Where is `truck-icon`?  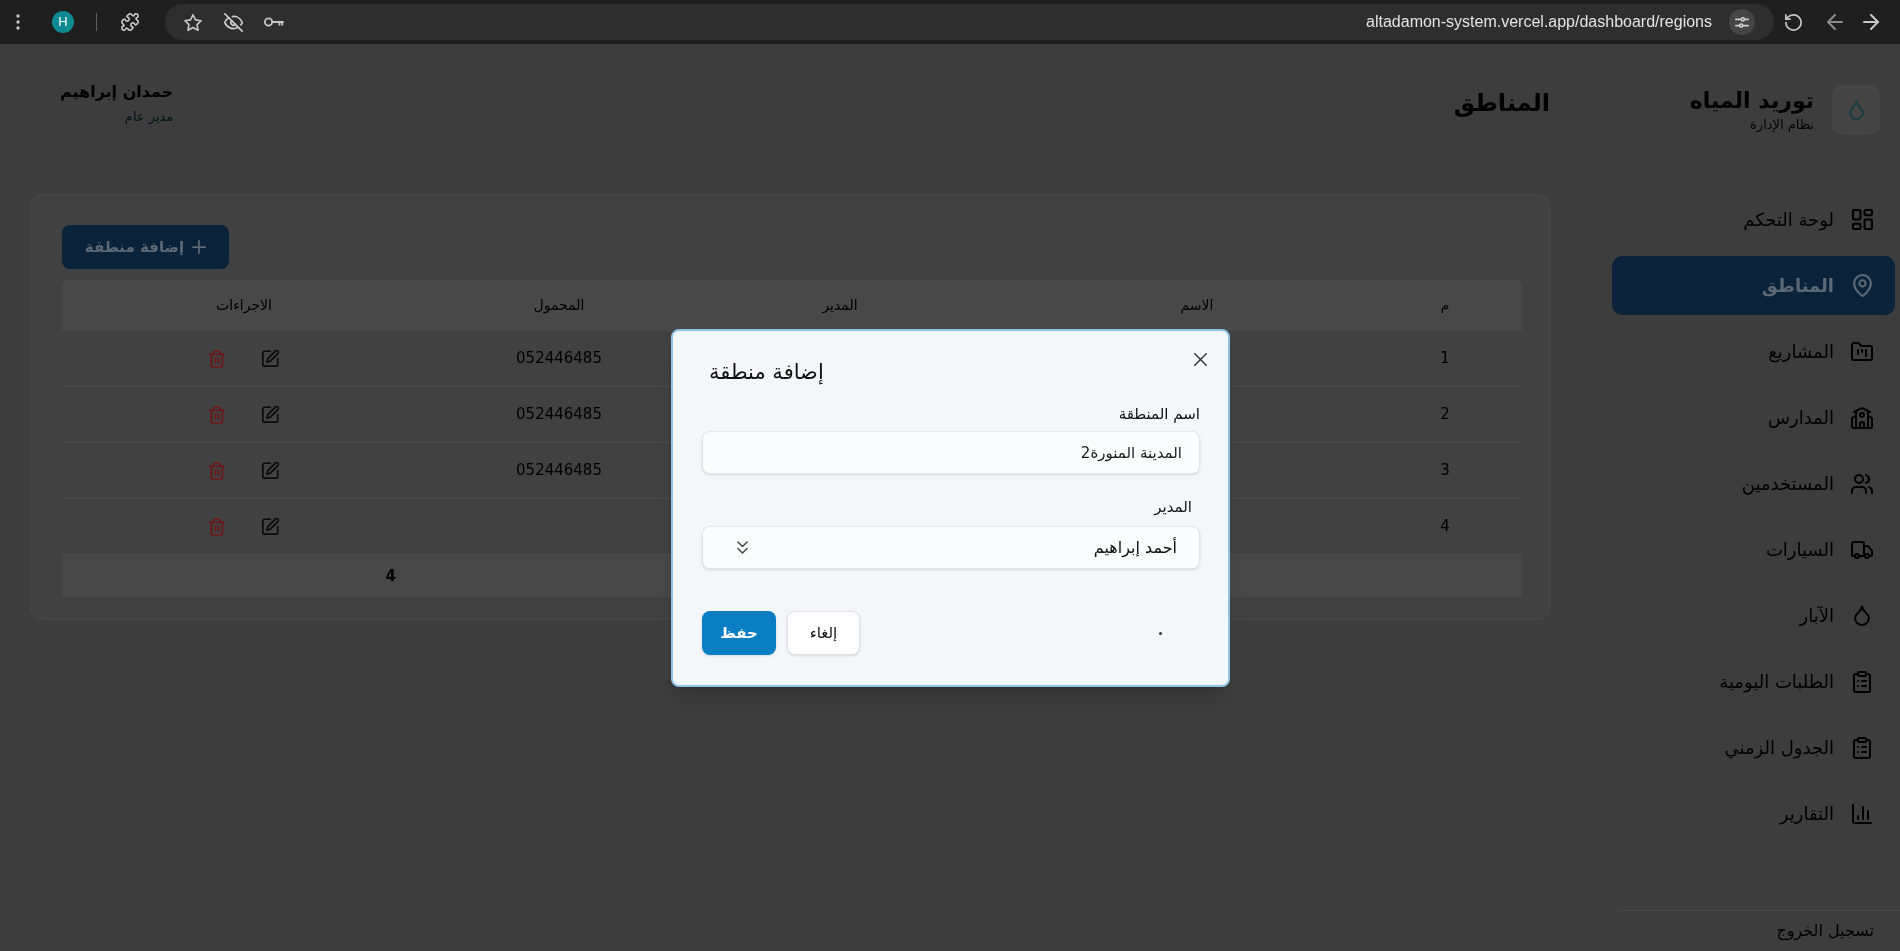
truck-icon is located at coordinates (1862, 549).